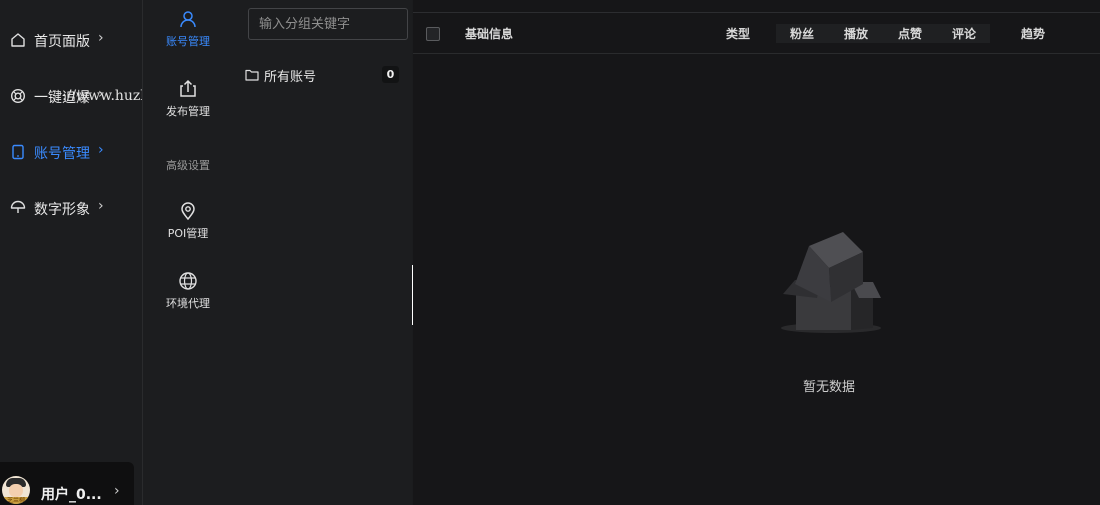  Describe the element at coordinates (252, 76) in the screenshot. I see `folder-icon` at that location.